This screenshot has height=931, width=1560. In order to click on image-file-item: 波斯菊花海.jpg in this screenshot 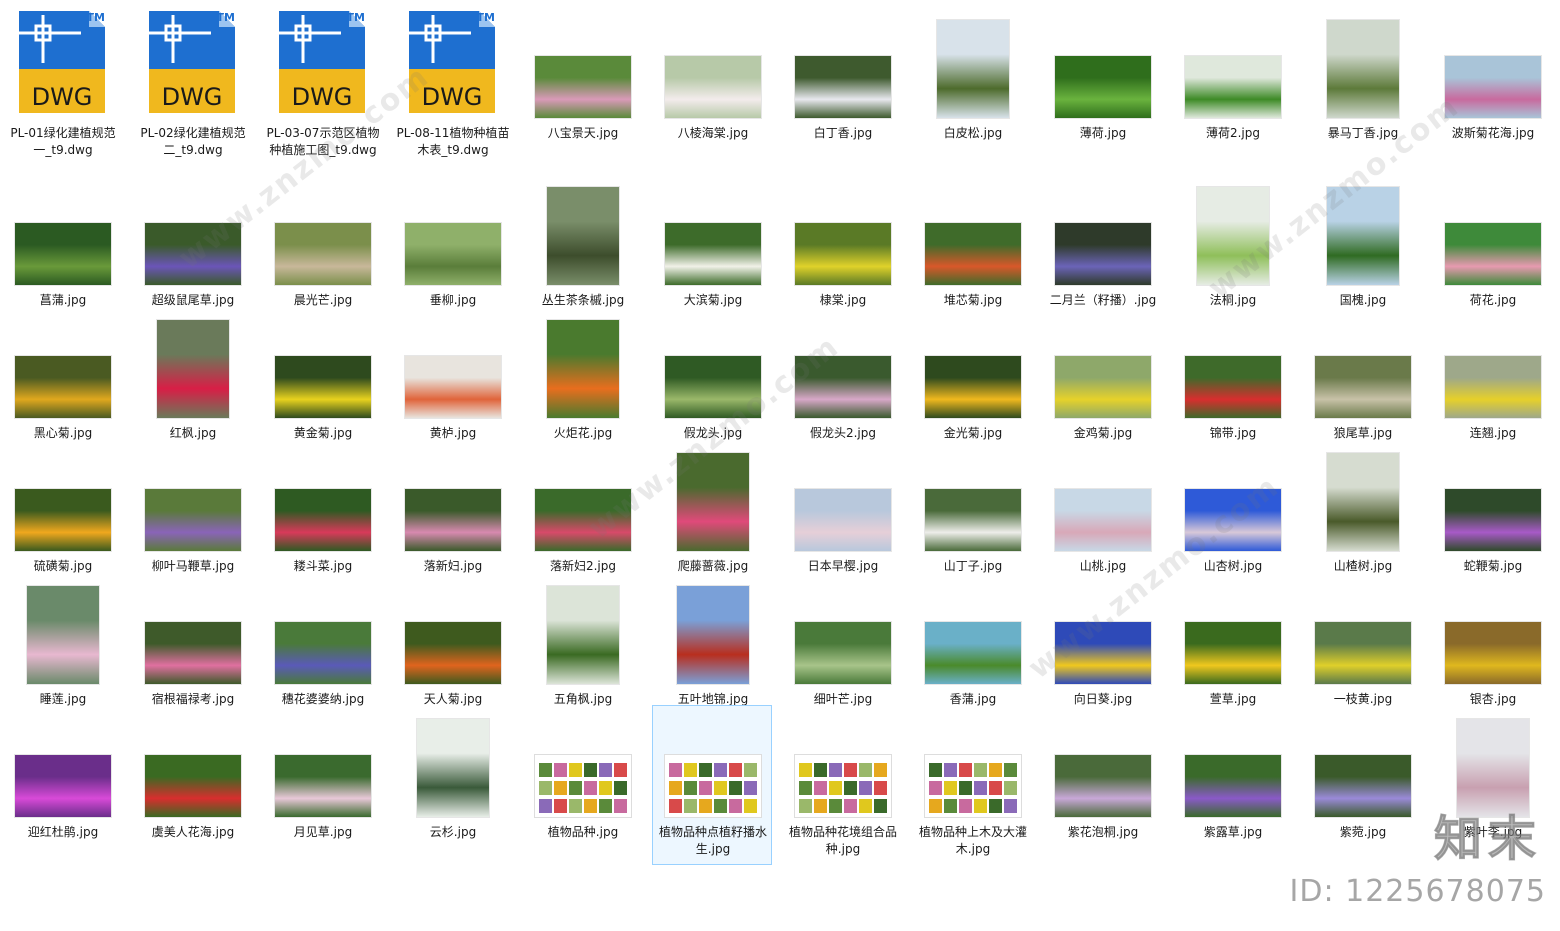, I will do `click(1492, 86)`.